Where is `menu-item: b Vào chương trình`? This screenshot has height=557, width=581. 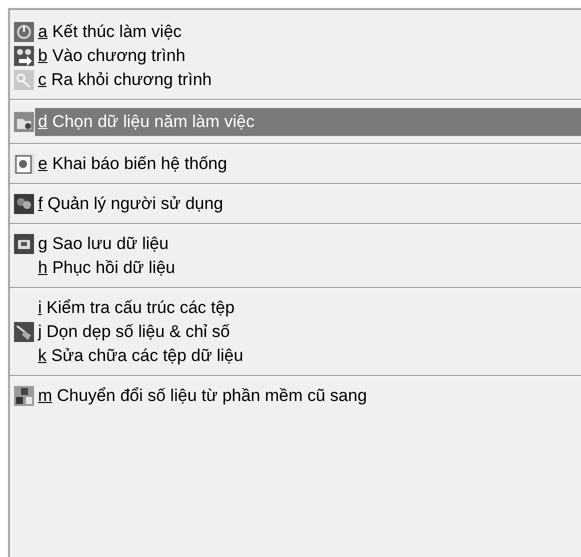 menu-item: b Vào chương trình is located at coordinates (112, 56).